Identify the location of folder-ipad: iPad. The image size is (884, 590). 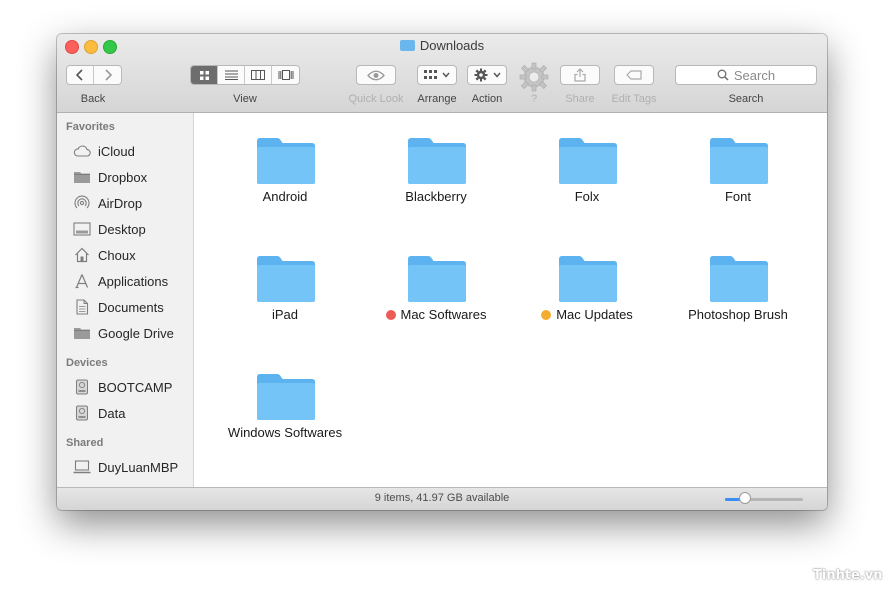
(285, 300).